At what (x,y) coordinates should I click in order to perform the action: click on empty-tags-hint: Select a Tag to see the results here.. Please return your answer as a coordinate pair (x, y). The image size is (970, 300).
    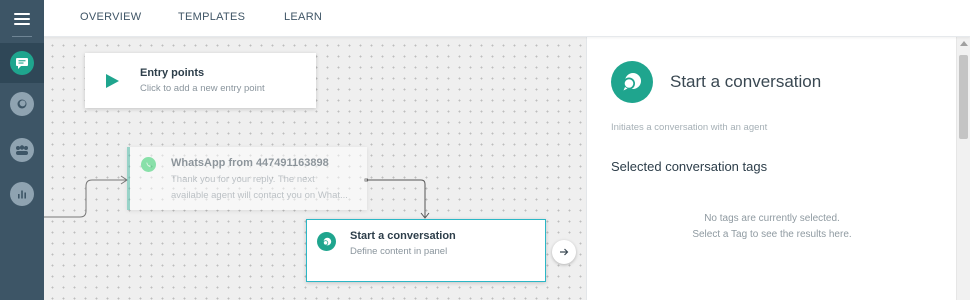
    Looking at the image, I should click on (772, 234).